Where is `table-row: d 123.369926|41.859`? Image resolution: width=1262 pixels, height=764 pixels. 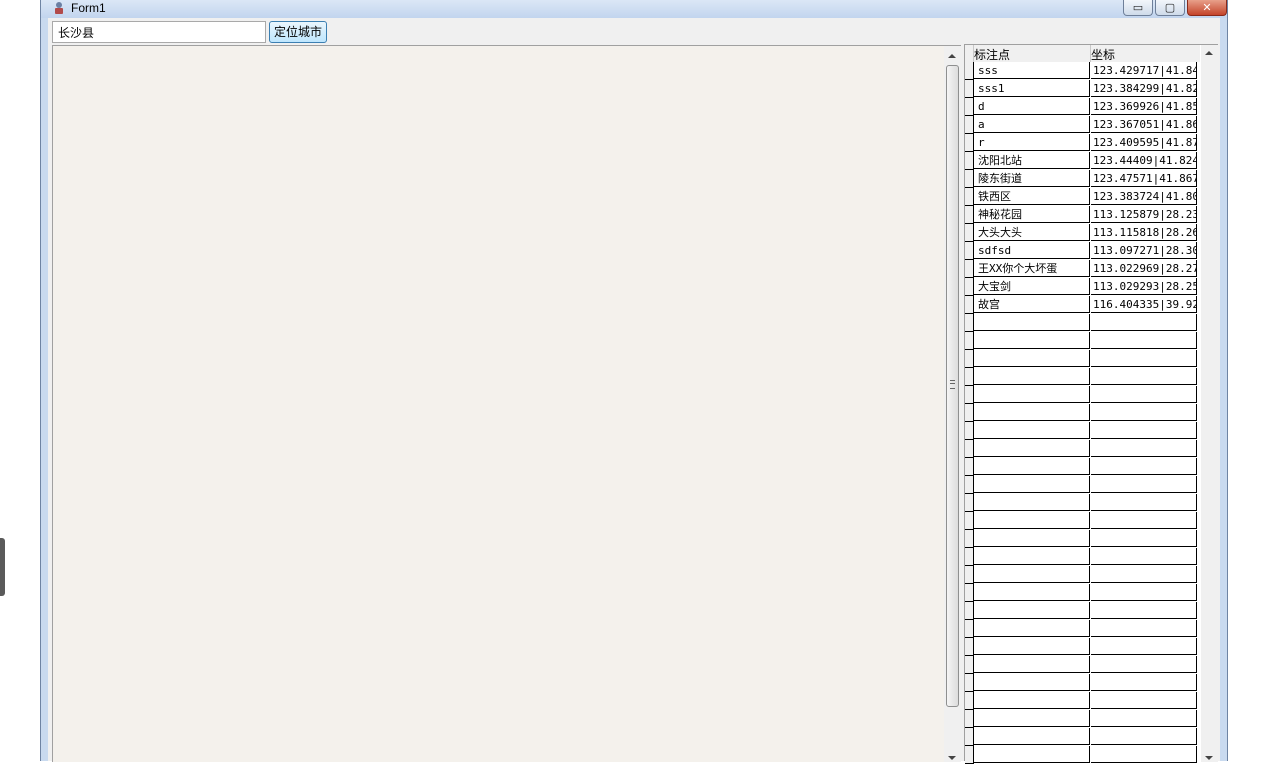 table-row: d 123.369926|41.859 is located at coordinates (1082, 107).